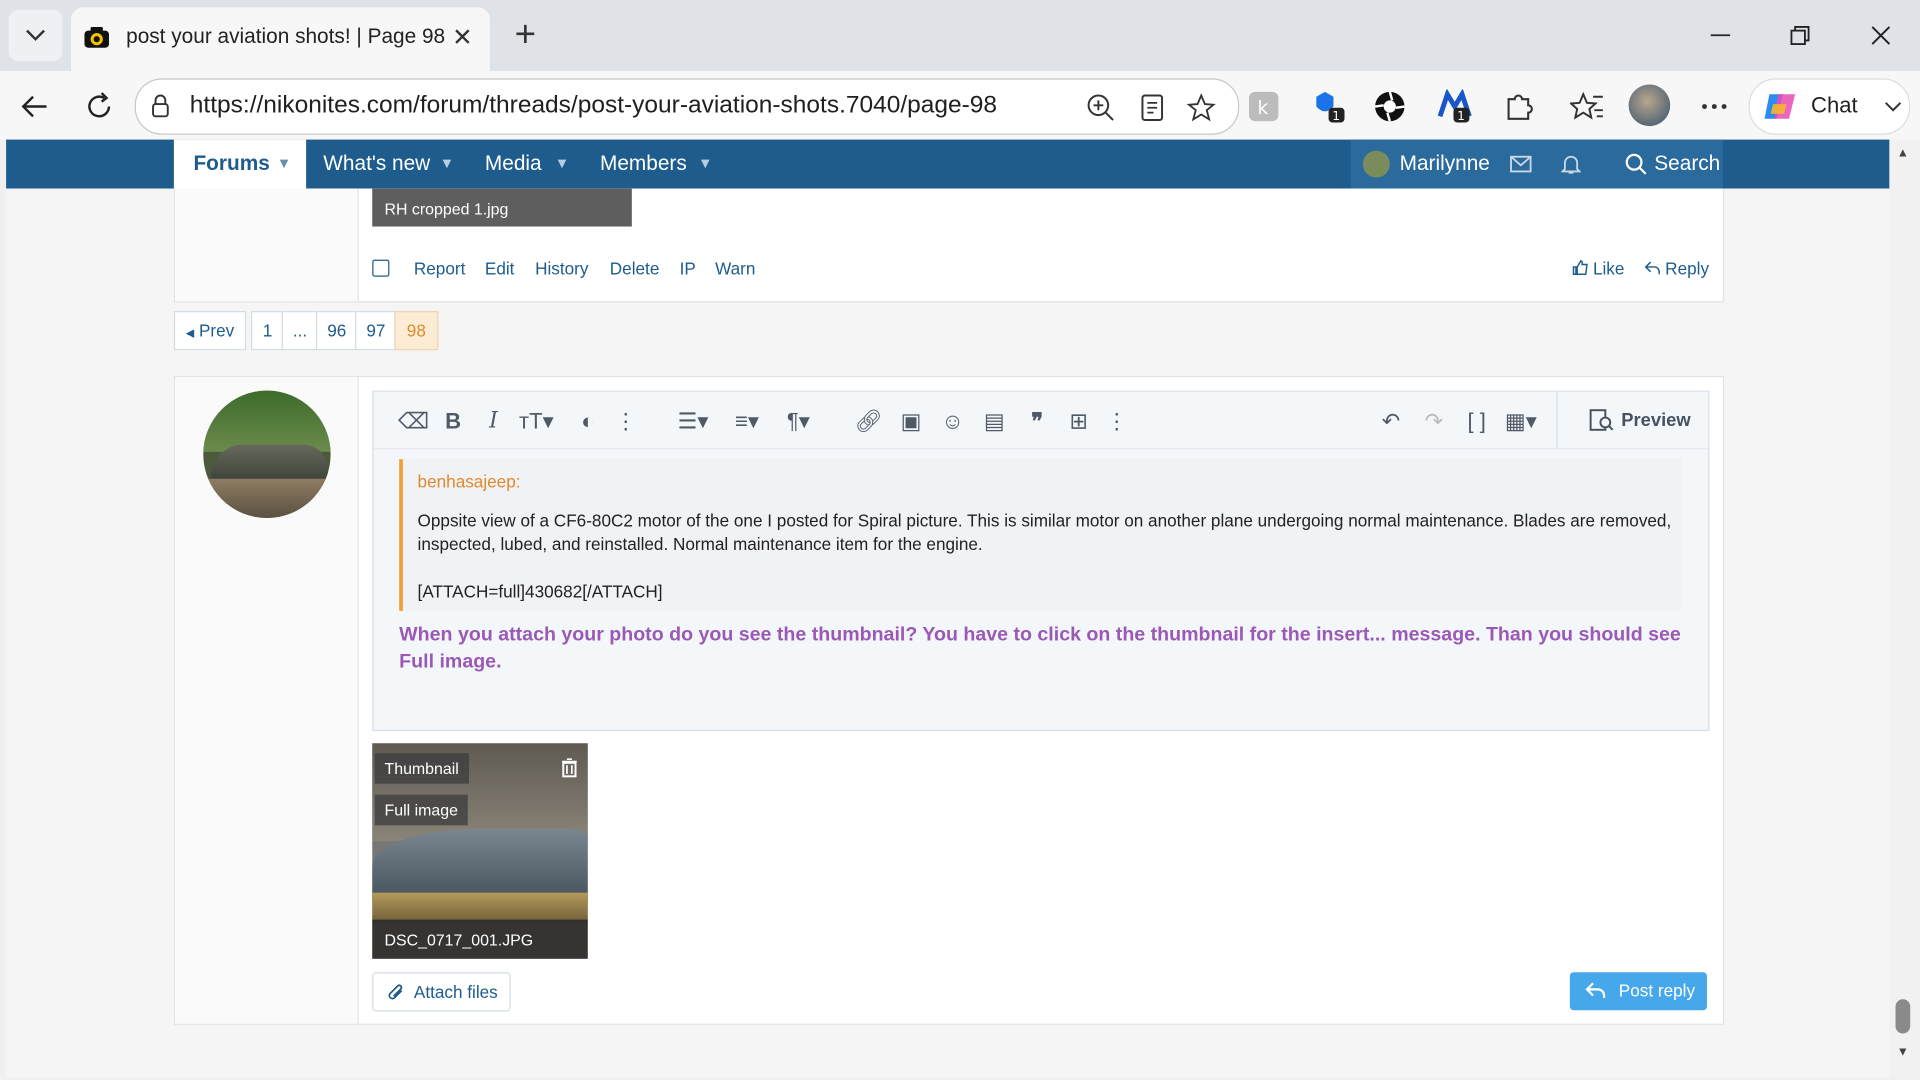  Describe the element at coordinates (413, 421) in the screenshot. I see `clear-formatting-icon: ⌫` at that location.